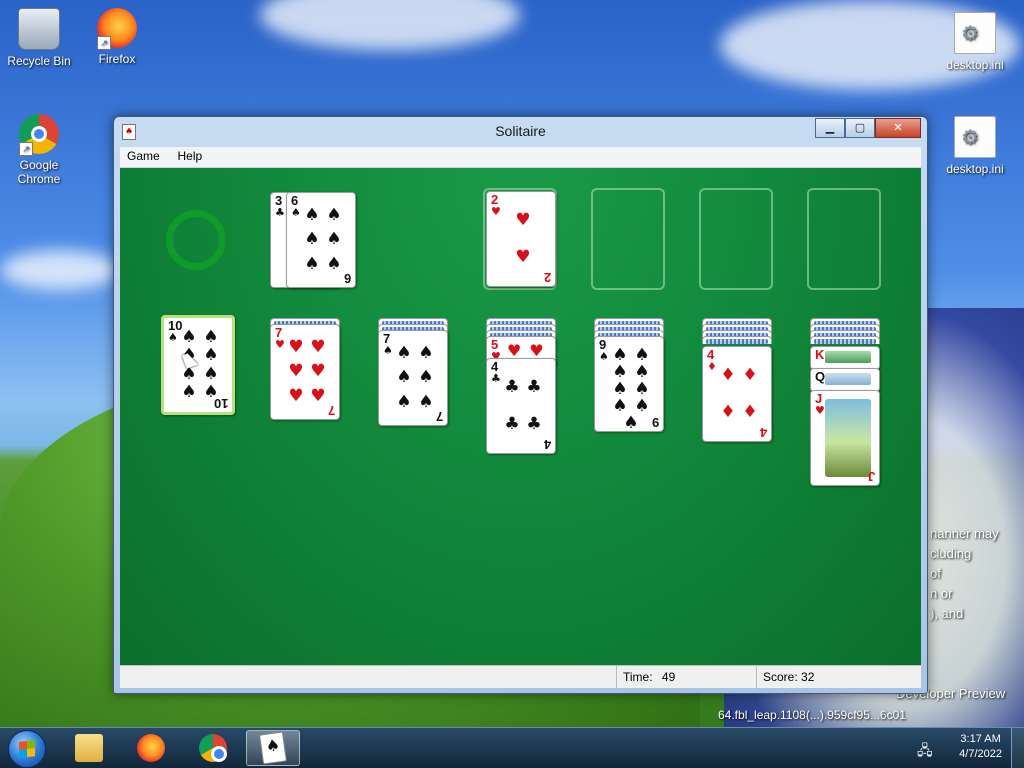 This screenshot has height=768, width=1024. I want to click on foundation-card: 2 ♥ ♥ ♥ 2, so click(521, 239).